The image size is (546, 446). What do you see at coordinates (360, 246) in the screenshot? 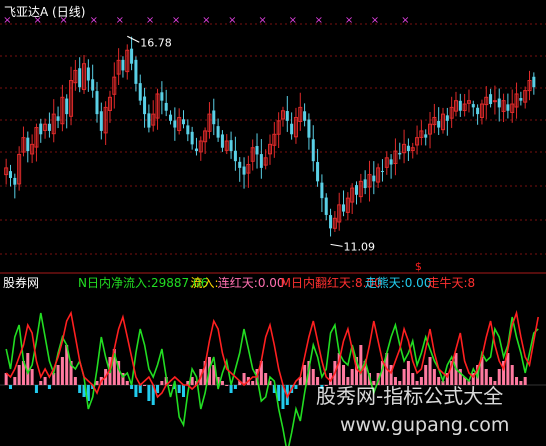
I see `low-price-label: 11.09` at bounding box center [360, 246].